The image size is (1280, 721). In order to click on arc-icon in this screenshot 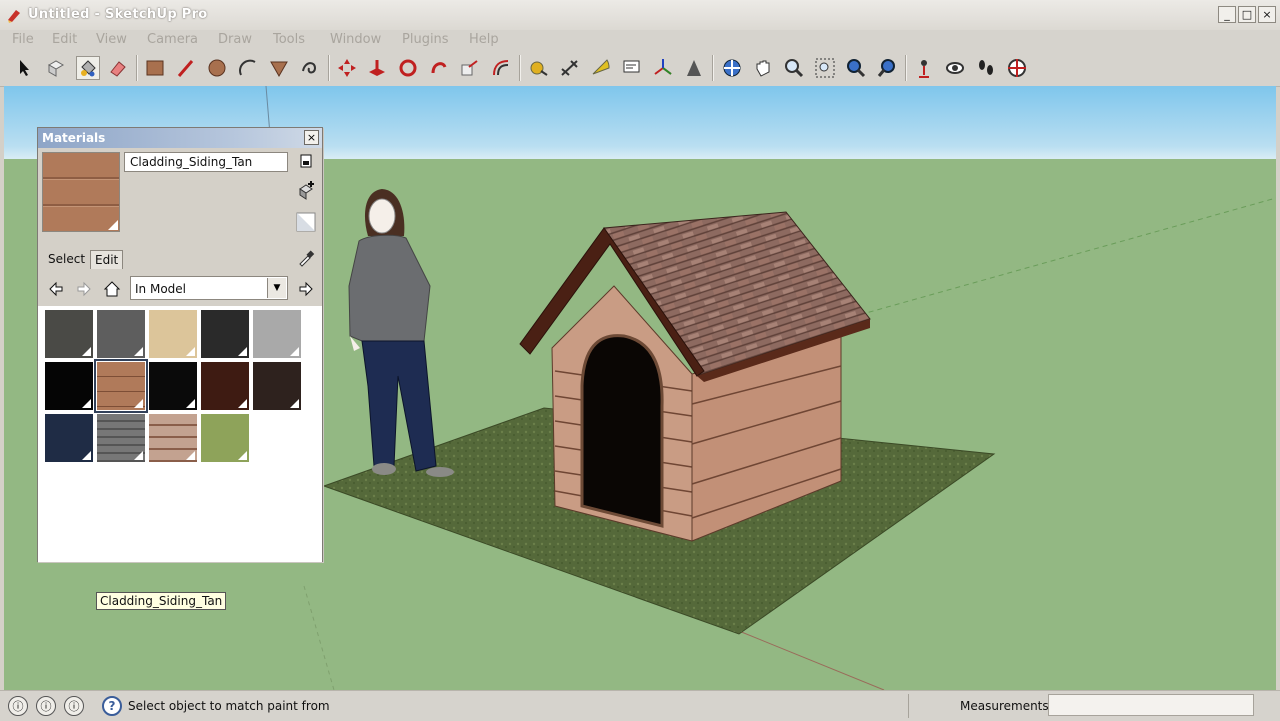, I will do `click(248, 68)`.